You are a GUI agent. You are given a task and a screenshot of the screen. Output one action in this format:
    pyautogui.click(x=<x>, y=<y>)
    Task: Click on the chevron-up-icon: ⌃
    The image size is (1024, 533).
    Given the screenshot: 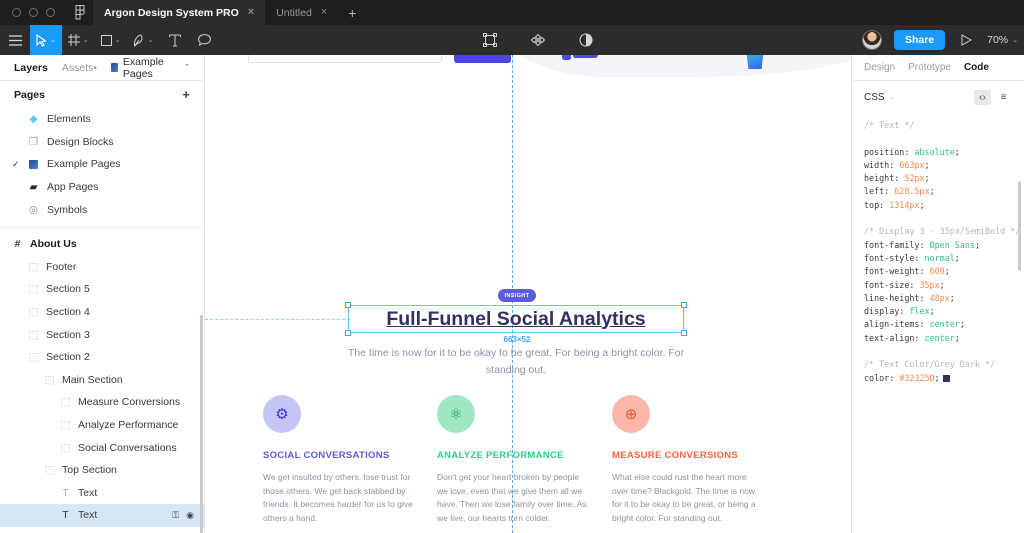 What is the action you would take?
    pyautogui.click(x=187, y=67)
    